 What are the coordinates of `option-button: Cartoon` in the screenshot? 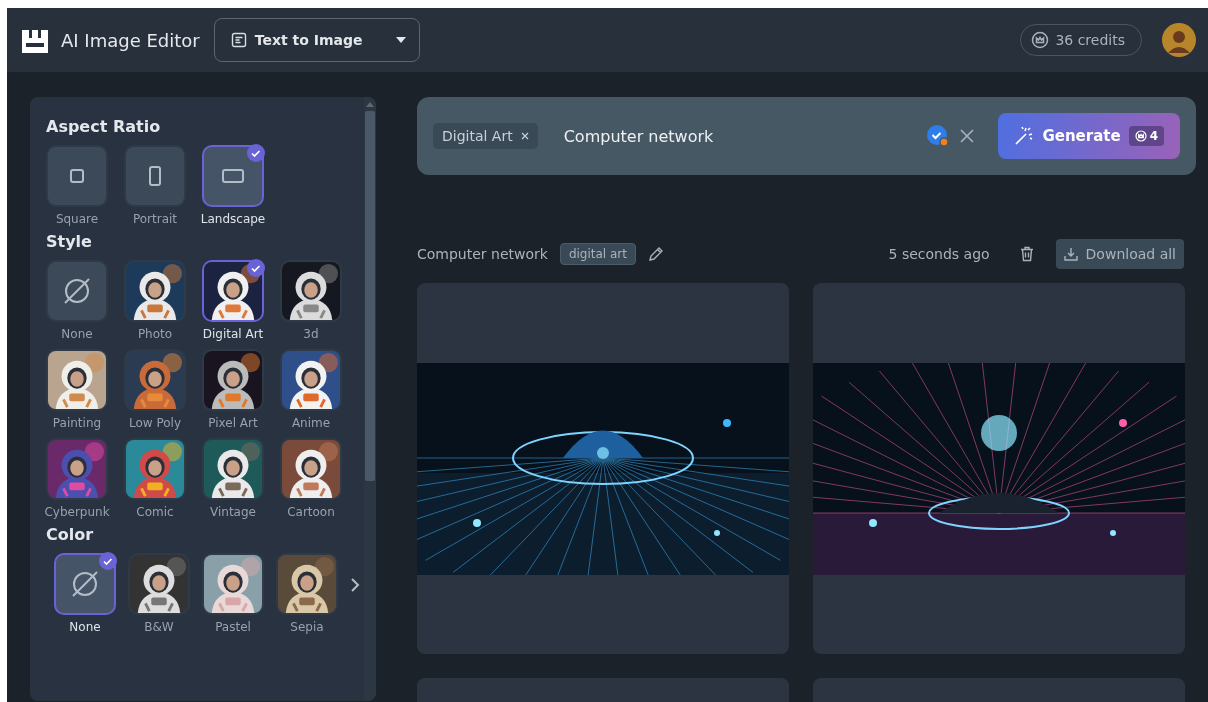 It's located at (311, 478).